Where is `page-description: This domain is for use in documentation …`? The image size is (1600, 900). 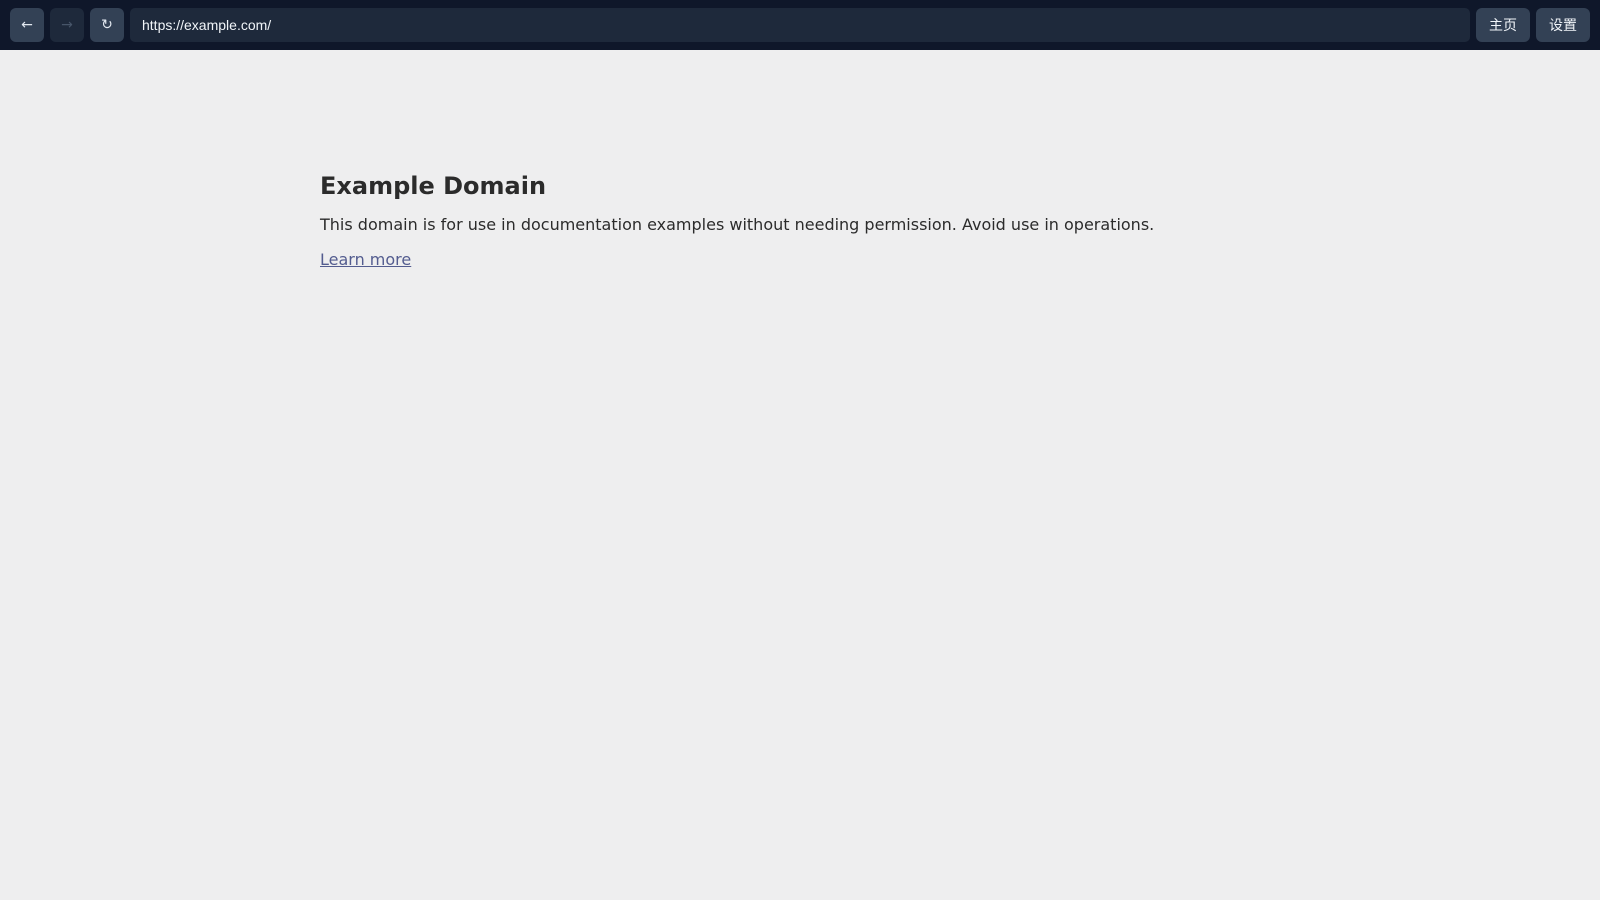
page-description: This domain is for use in documentation … is located at coordinates (737, 224).